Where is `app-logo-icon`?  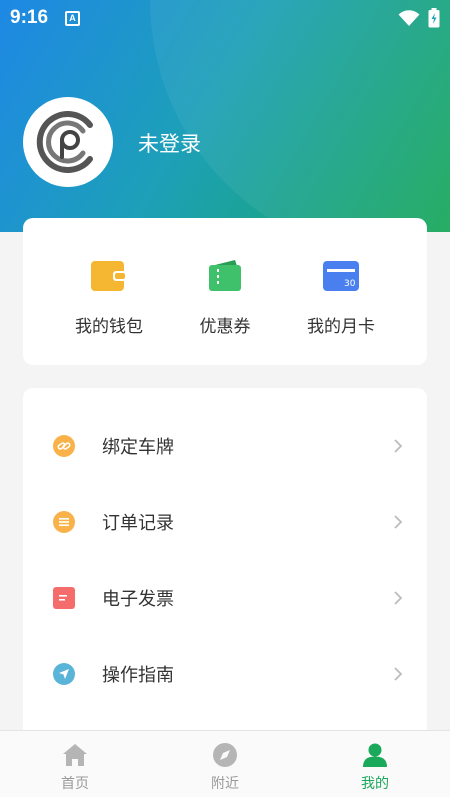
app-logo-icon is located at coordinates (64, 142).